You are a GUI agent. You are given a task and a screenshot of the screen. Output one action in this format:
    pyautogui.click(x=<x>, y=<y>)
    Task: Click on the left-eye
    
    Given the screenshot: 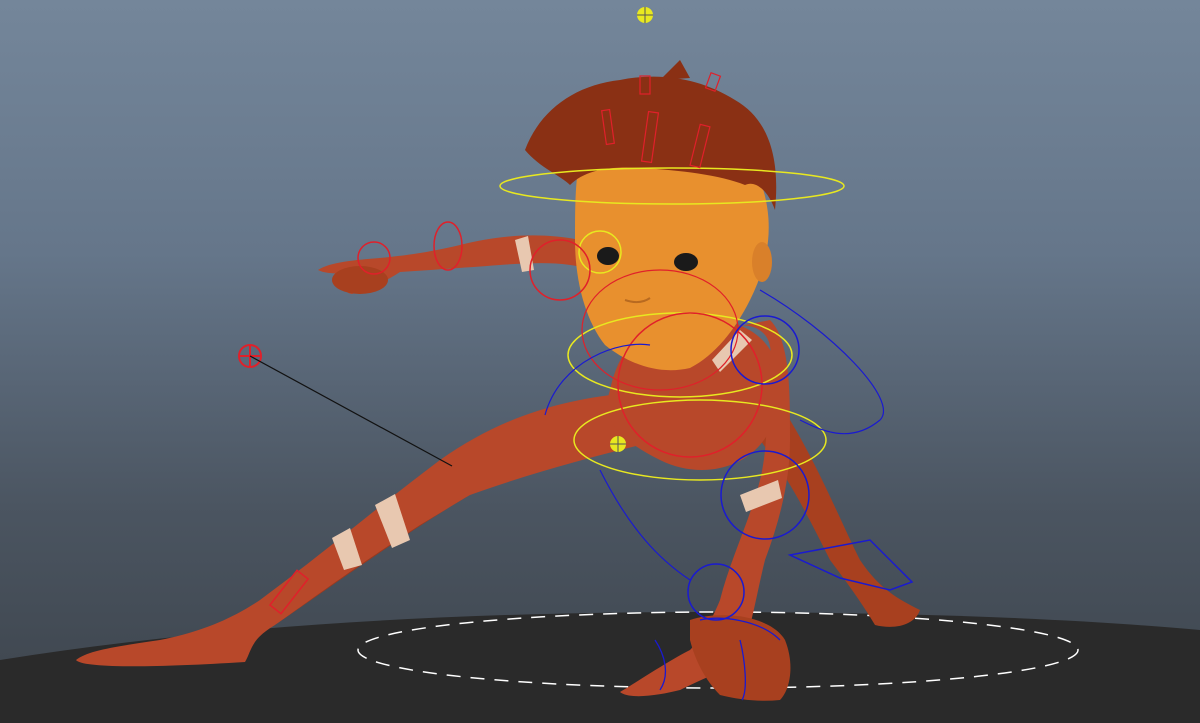 What is the action you would take?
    pyautogui.click(x=608, y=256)
    